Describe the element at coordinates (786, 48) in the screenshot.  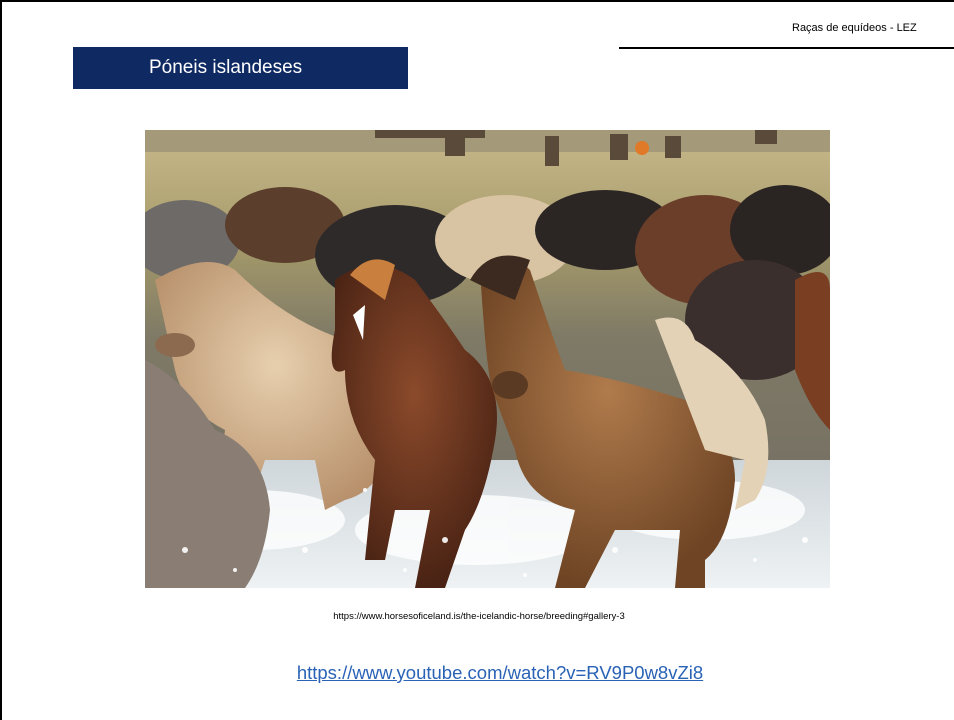
I see `header-divider` at that location.